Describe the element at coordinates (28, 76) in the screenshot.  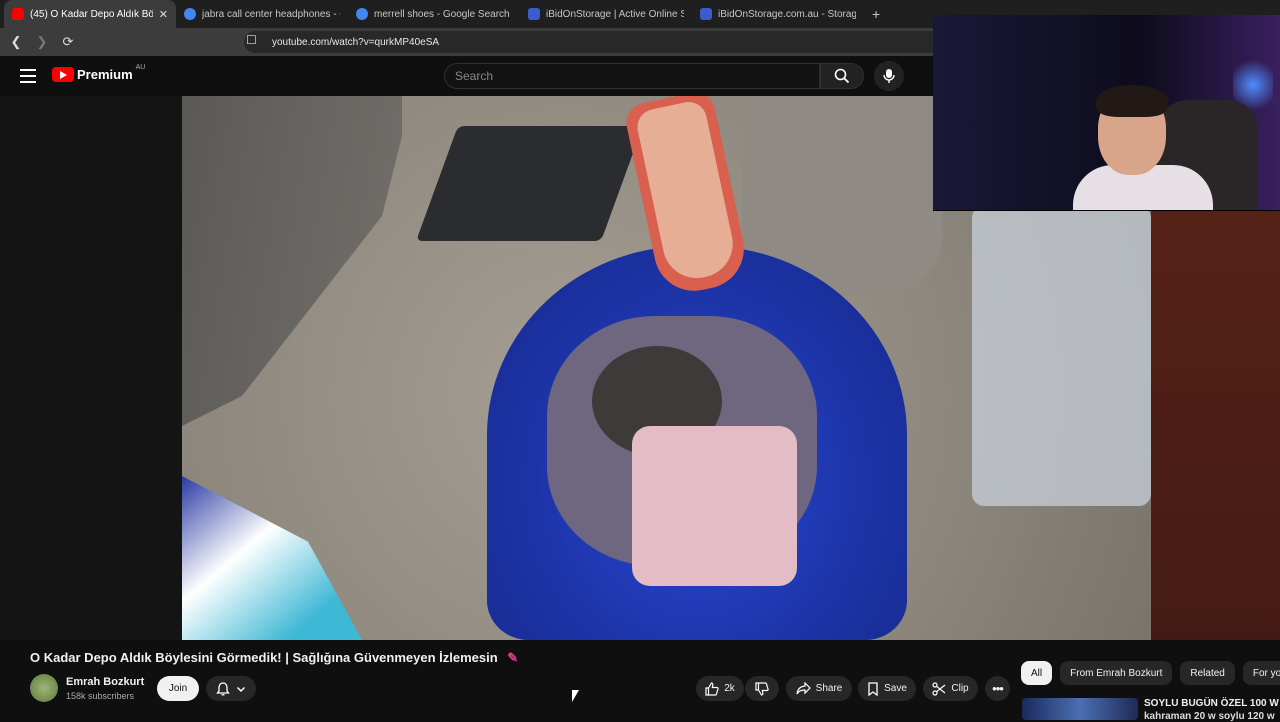
I see `menu-hamburger-icon` at that location.